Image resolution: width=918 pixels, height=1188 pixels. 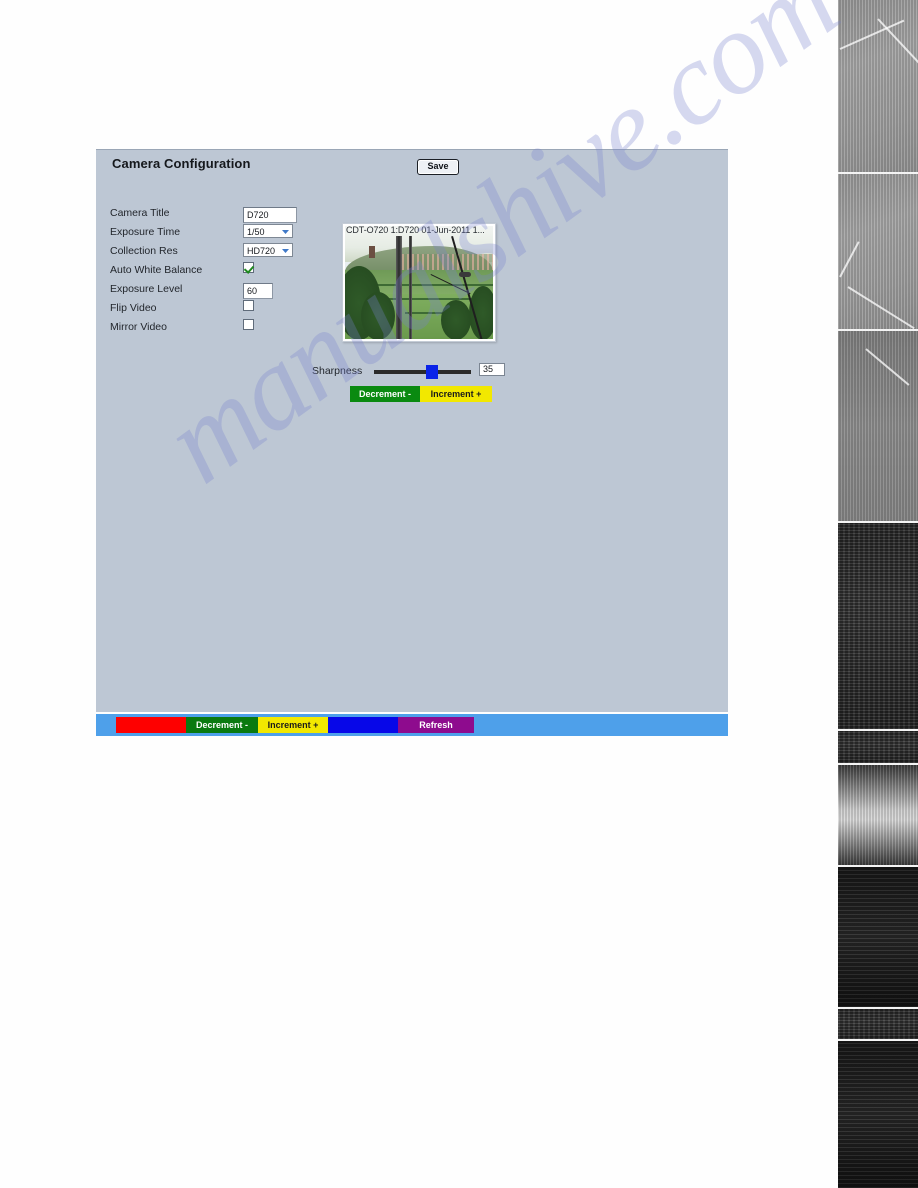 I want to click on form-row-mirror-video: Mirror Video, so click(x=215, y=328).